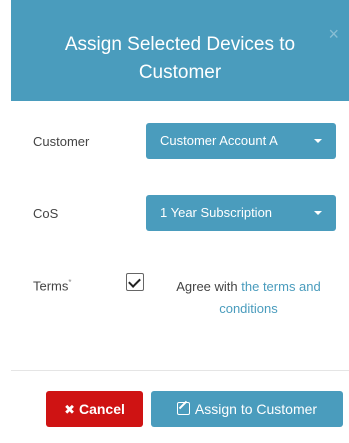 This screenshot has height=443, width=349. What do you see at coordinates (183, 408) in the screenshot?
I see `edit-icon` at bounding box center [183, 408].